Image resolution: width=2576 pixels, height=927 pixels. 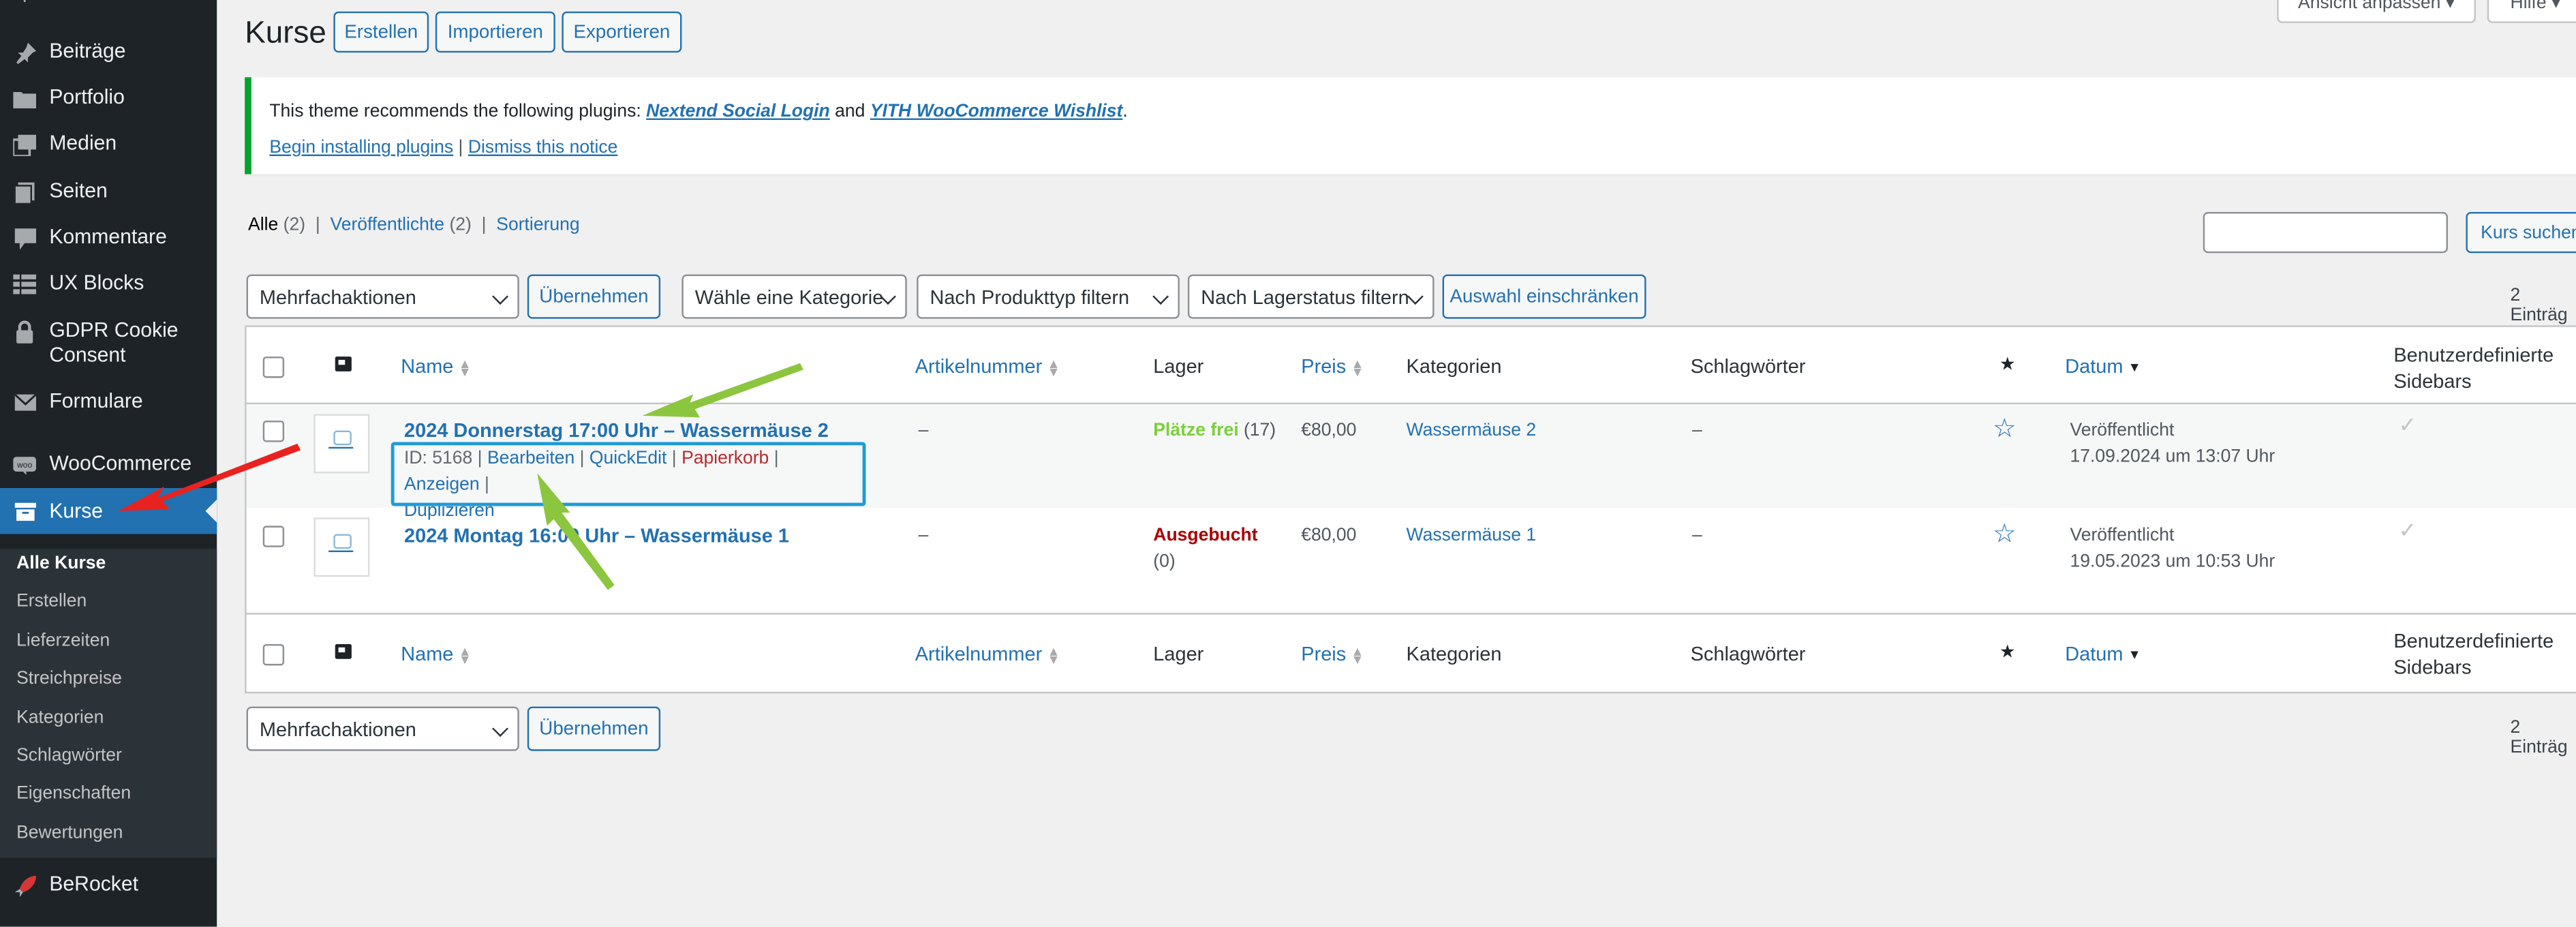 What do you see at coordinates (294, 225) in the screenshot?
I see `view-all-count: (2)` at bounding box center [294, 225].